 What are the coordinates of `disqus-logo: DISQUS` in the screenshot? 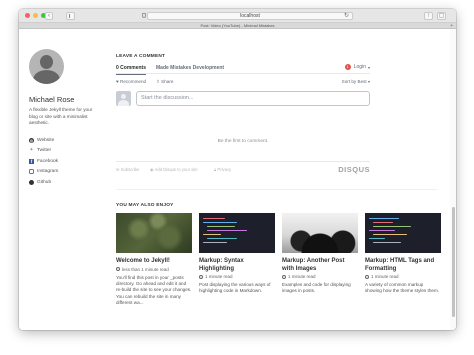 It's located at (354, 169).